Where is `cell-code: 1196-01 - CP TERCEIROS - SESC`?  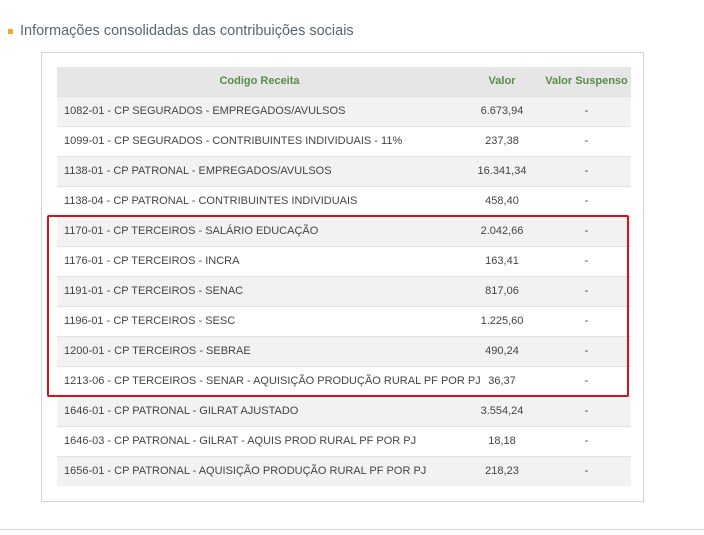 cell-code: 1196-01 - CP TERCEIROS - SESC is located at coordinates (259, 320).